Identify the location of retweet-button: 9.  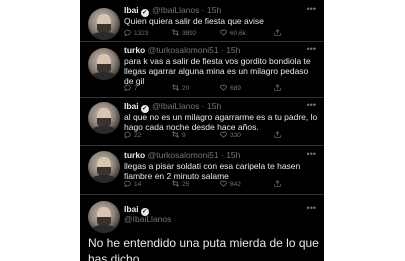
(179, 136).